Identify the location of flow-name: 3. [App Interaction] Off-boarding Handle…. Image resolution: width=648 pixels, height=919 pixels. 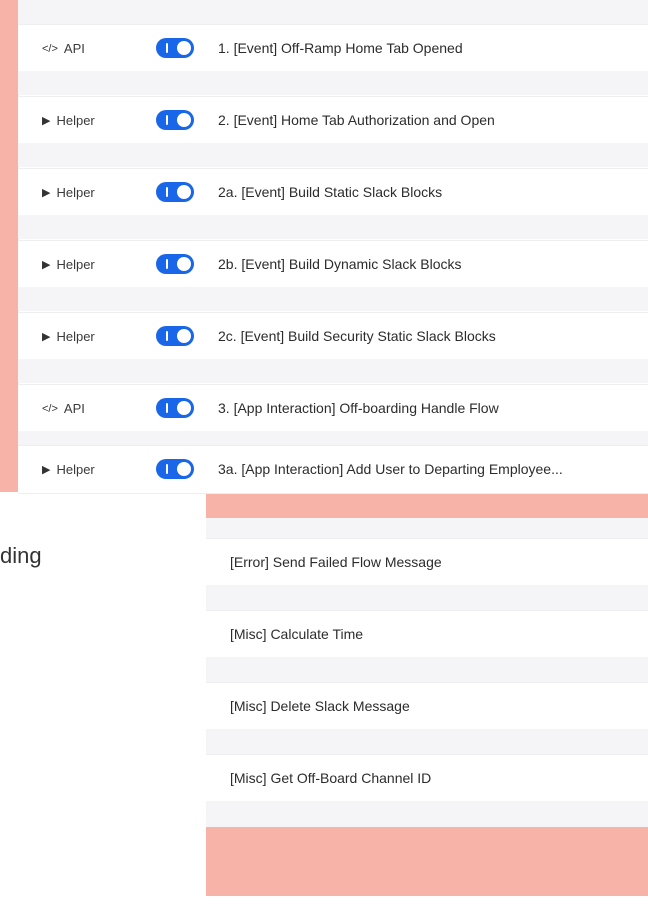
(430, 408).